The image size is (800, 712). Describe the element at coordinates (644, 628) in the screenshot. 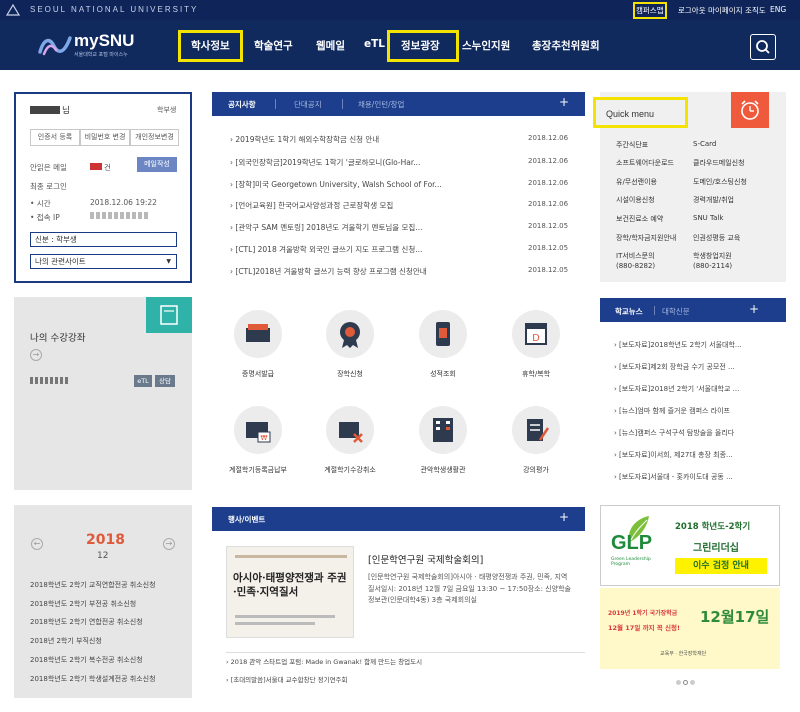

I see `scholar-line2: 12월 17일 까지 꼭 신청!` at that location.